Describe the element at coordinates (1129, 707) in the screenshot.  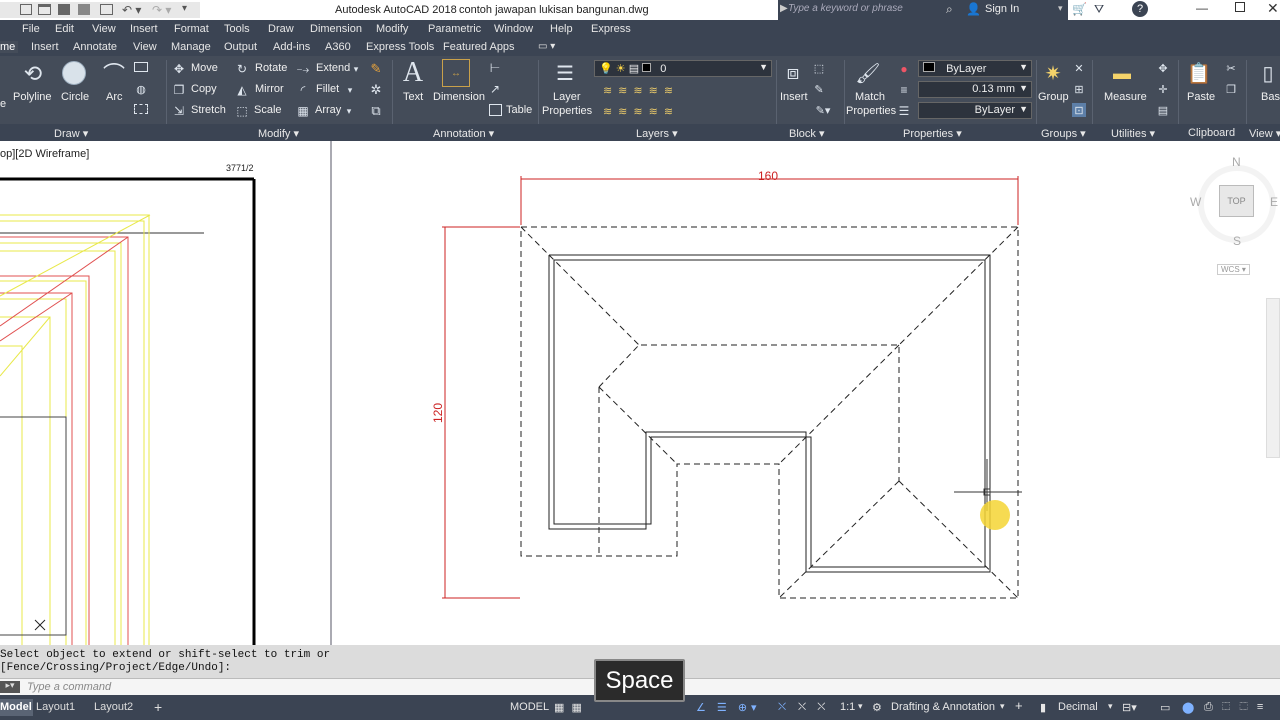
I see `quick-properties-icon: ⊟▾` at that location.